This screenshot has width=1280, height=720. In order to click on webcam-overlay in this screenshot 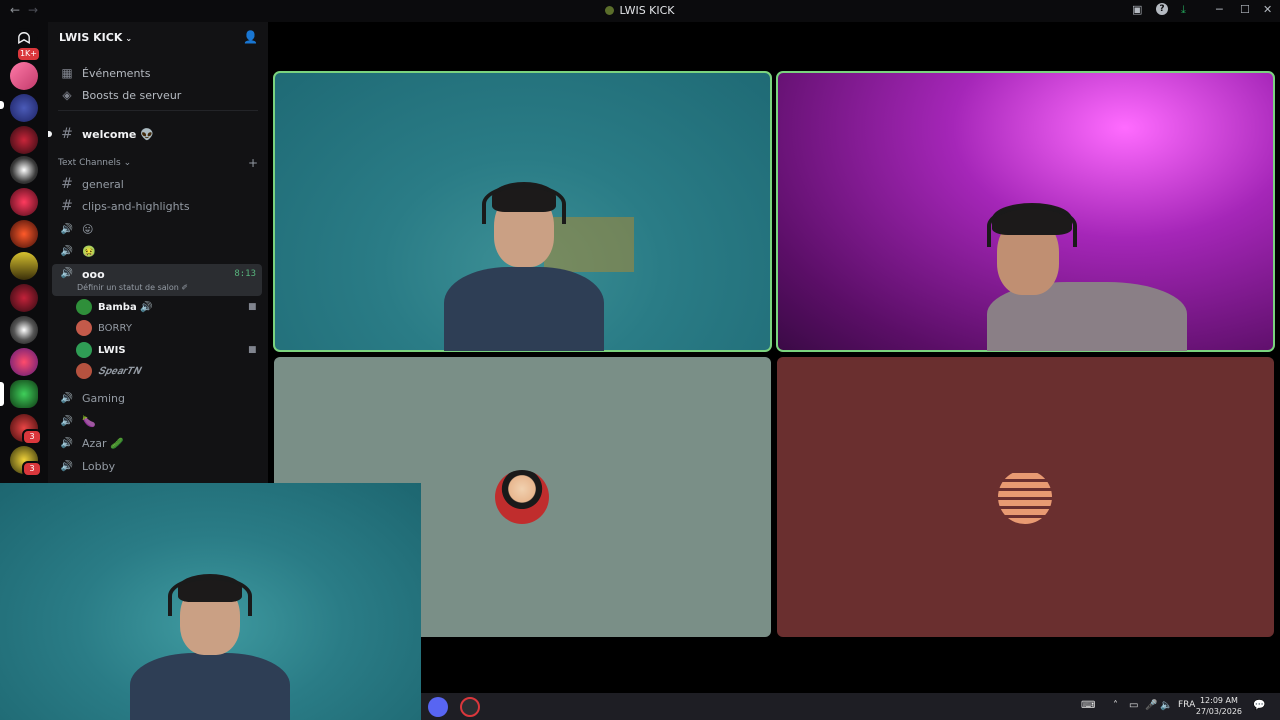, I will do `click(210, 601)`.